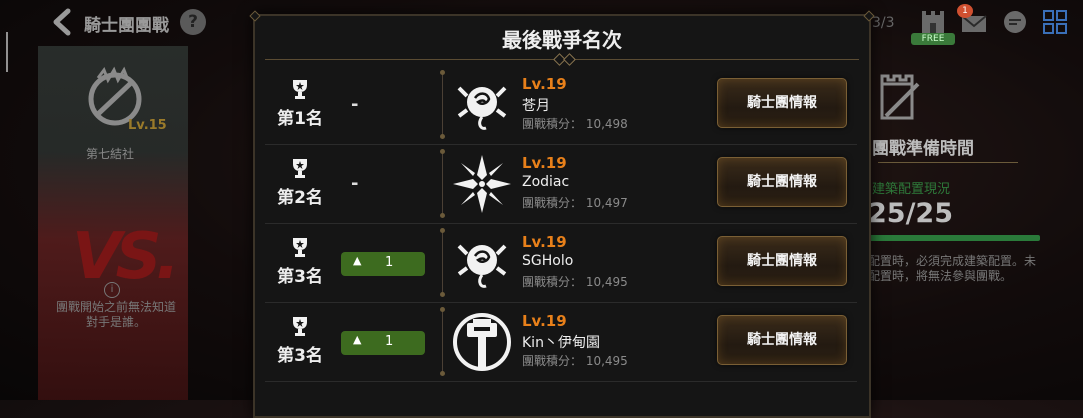 Image resolution: width=1083 pixels, height=418 pixels. Describe the element at coordinates (923, 149) in the screenshot. I see `prep-time-title: 團戰準備時間` at that location.